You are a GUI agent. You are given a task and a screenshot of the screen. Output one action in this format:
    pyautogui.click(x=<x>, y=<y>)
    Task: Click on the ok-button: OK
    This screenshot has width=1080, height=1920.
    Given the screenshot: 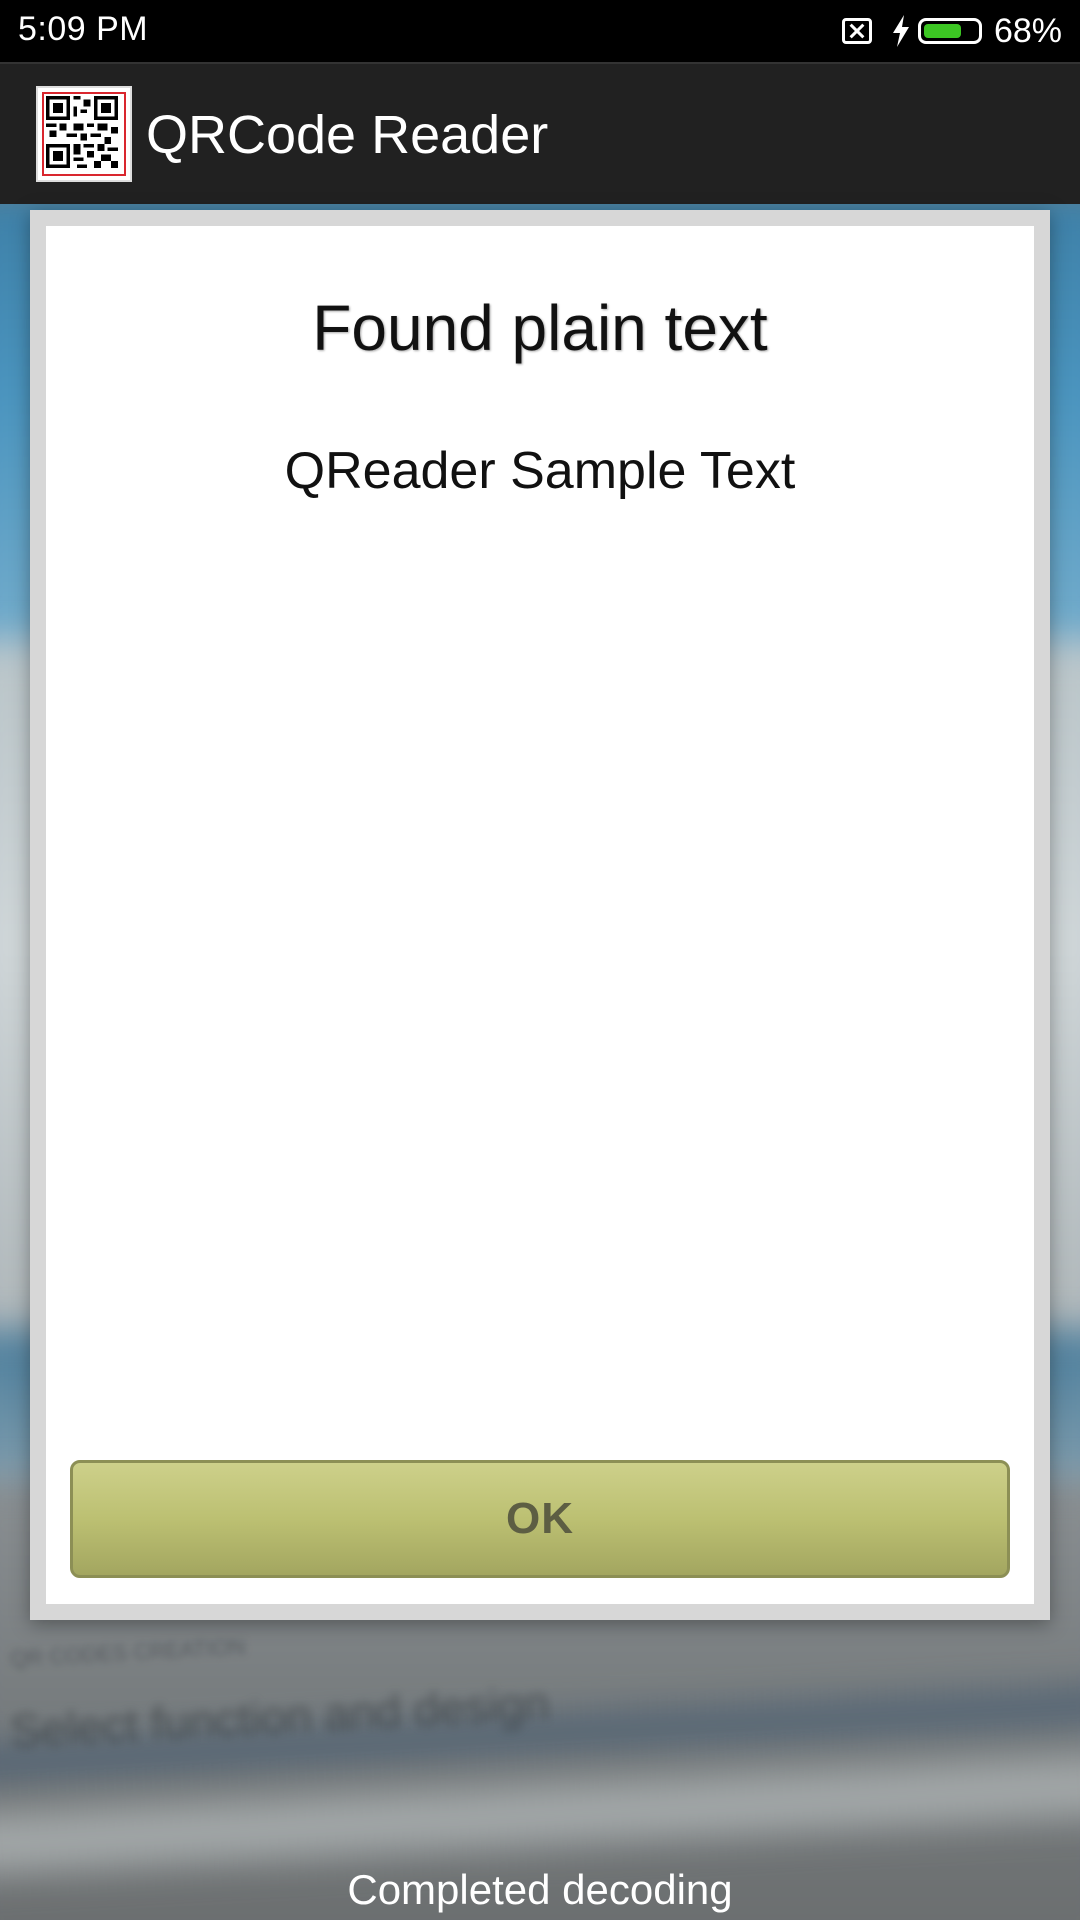 What is the action you would take?
    pyautogui.click(x=540, y=1519)
    